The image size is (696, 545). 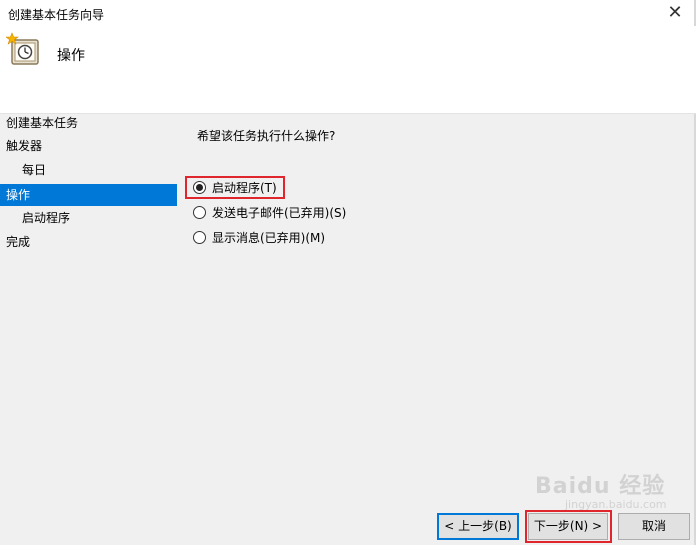 I want to click on baidu-watermark-logo: Baidu 经验 jingyan.baidu.com, so click(x=601, y=489).